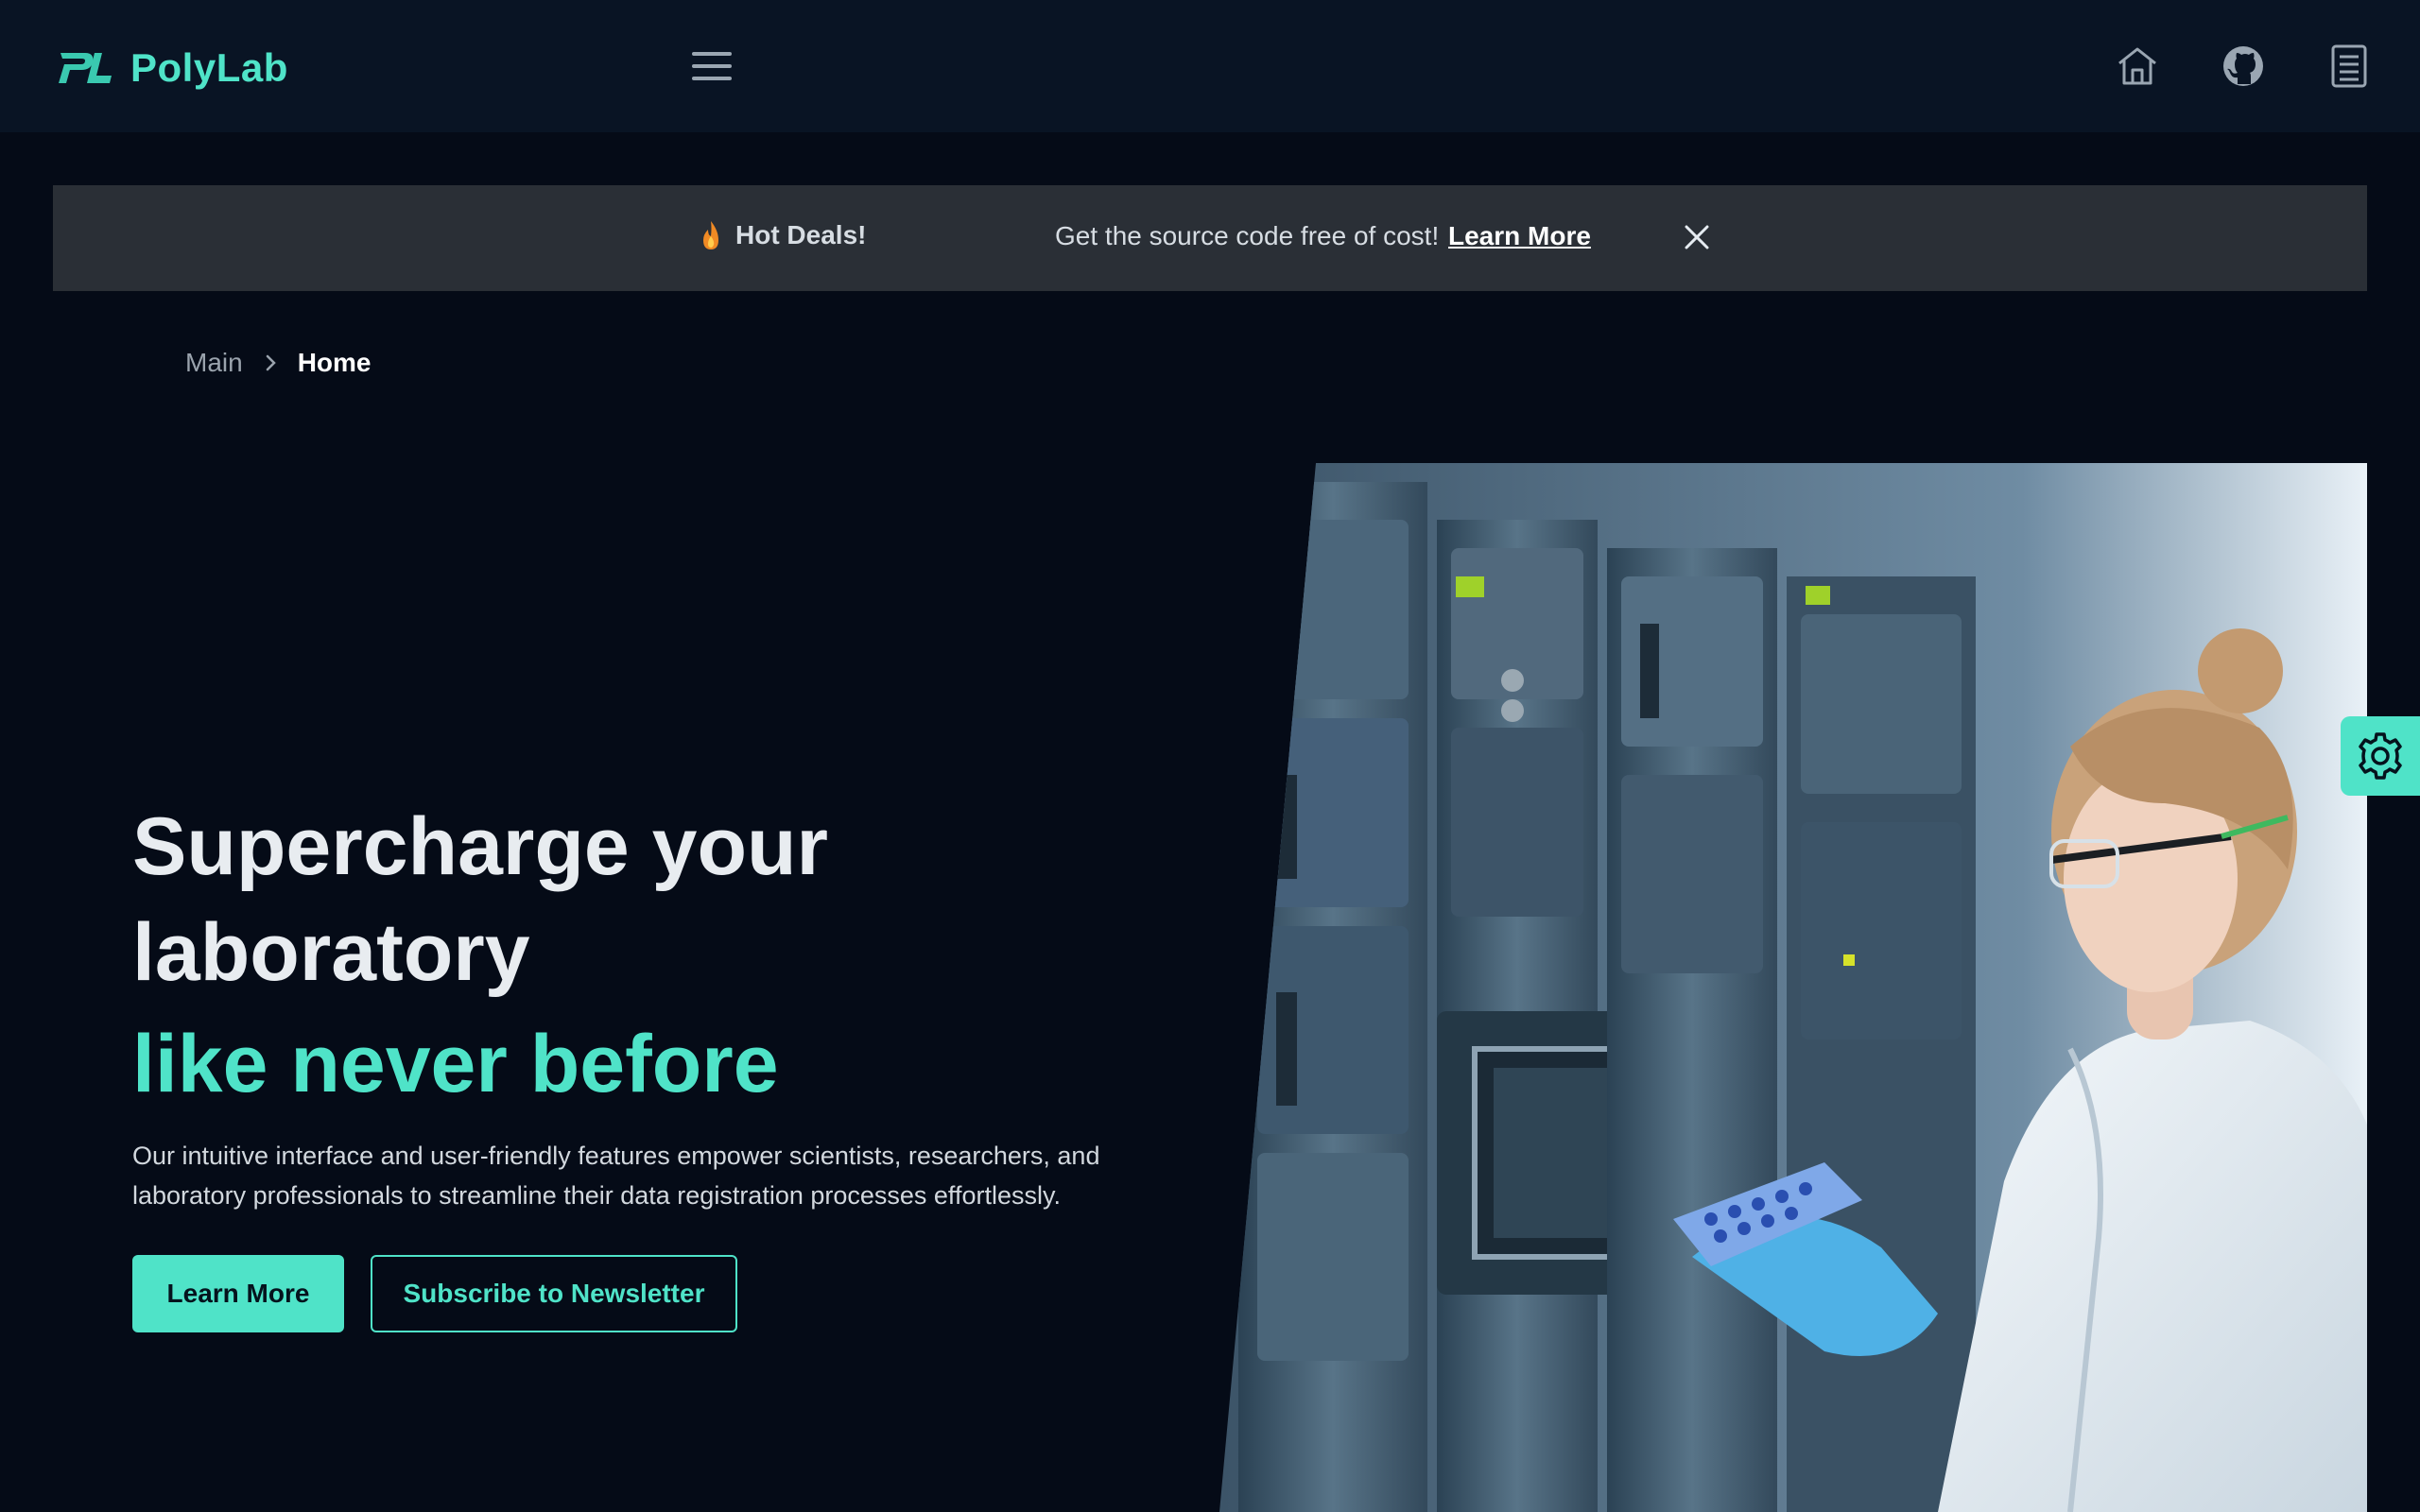 The width and height of the screenshot is (2420, 1512). Describe the element at coordinates (480, 846) in the screenshot. I see `hero-title-line-1: Supercharge your` at that location.